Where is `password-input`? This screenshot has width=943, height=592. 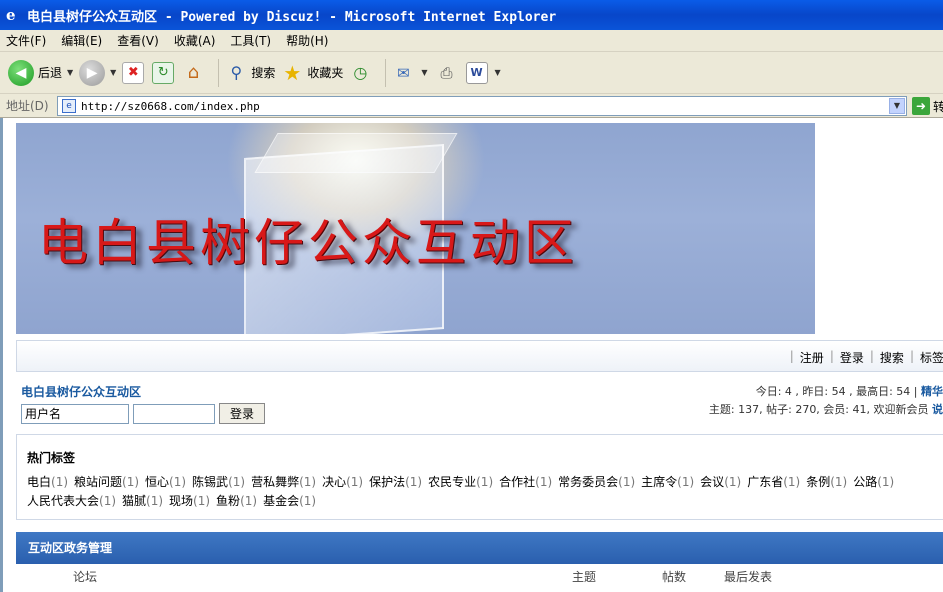 password-input is located at coordinates (174, 413).